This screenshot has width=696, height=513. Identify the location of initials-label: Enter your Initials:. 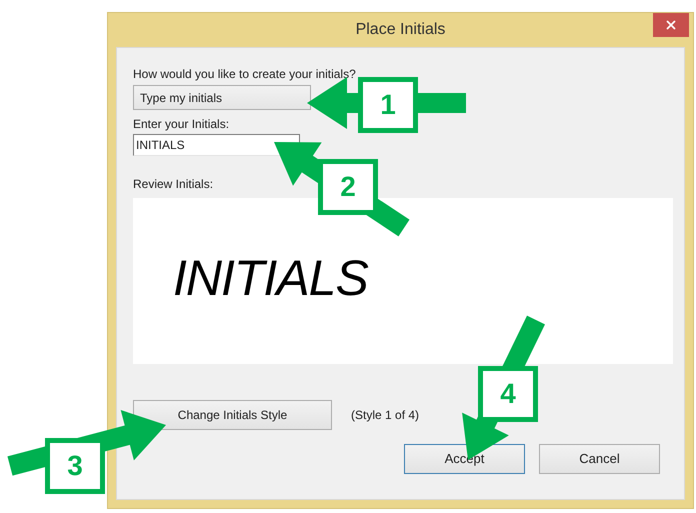
(181, 124).